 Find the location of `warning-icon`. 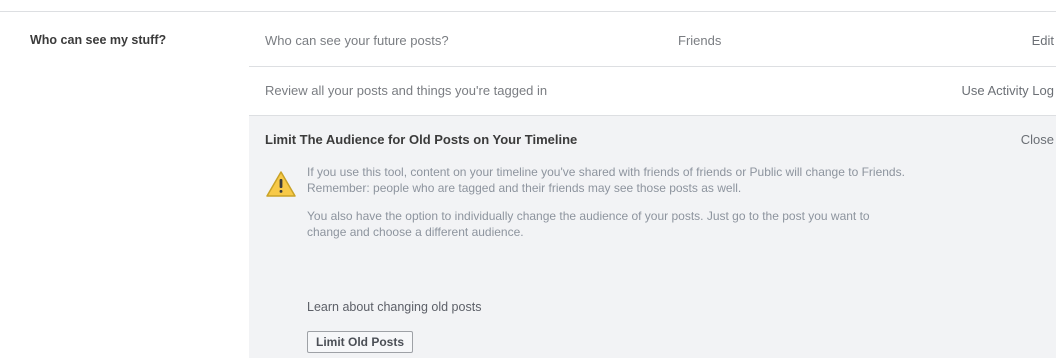

warning-icon is located at coordinates (281, 184).